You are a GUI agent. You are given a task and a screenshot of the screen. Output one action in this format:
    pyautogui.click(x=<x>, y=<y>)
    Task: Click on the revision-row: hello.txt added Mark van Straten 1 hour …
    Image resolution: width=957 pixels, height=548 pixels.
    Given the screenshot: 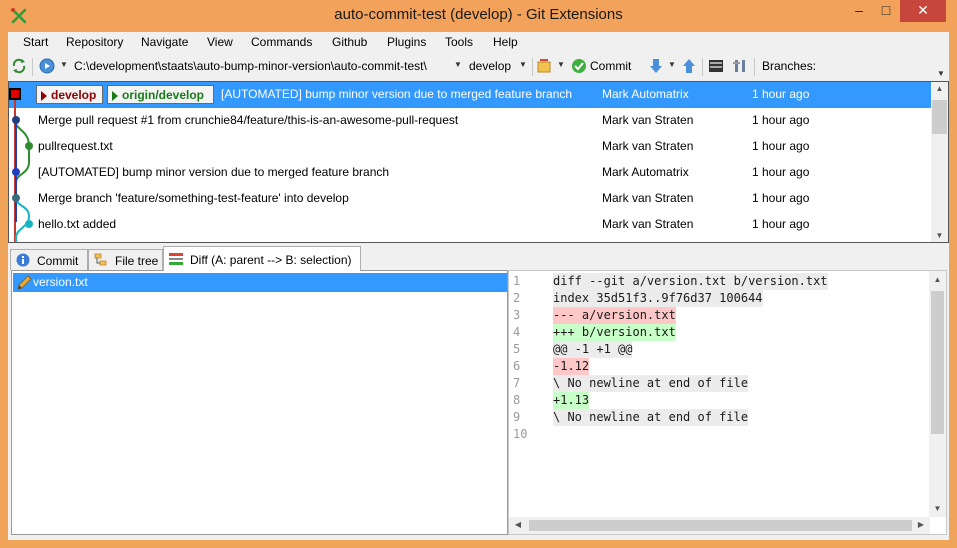 What is the action you would take?
    pyautogui.click(x=470, y=225)
    